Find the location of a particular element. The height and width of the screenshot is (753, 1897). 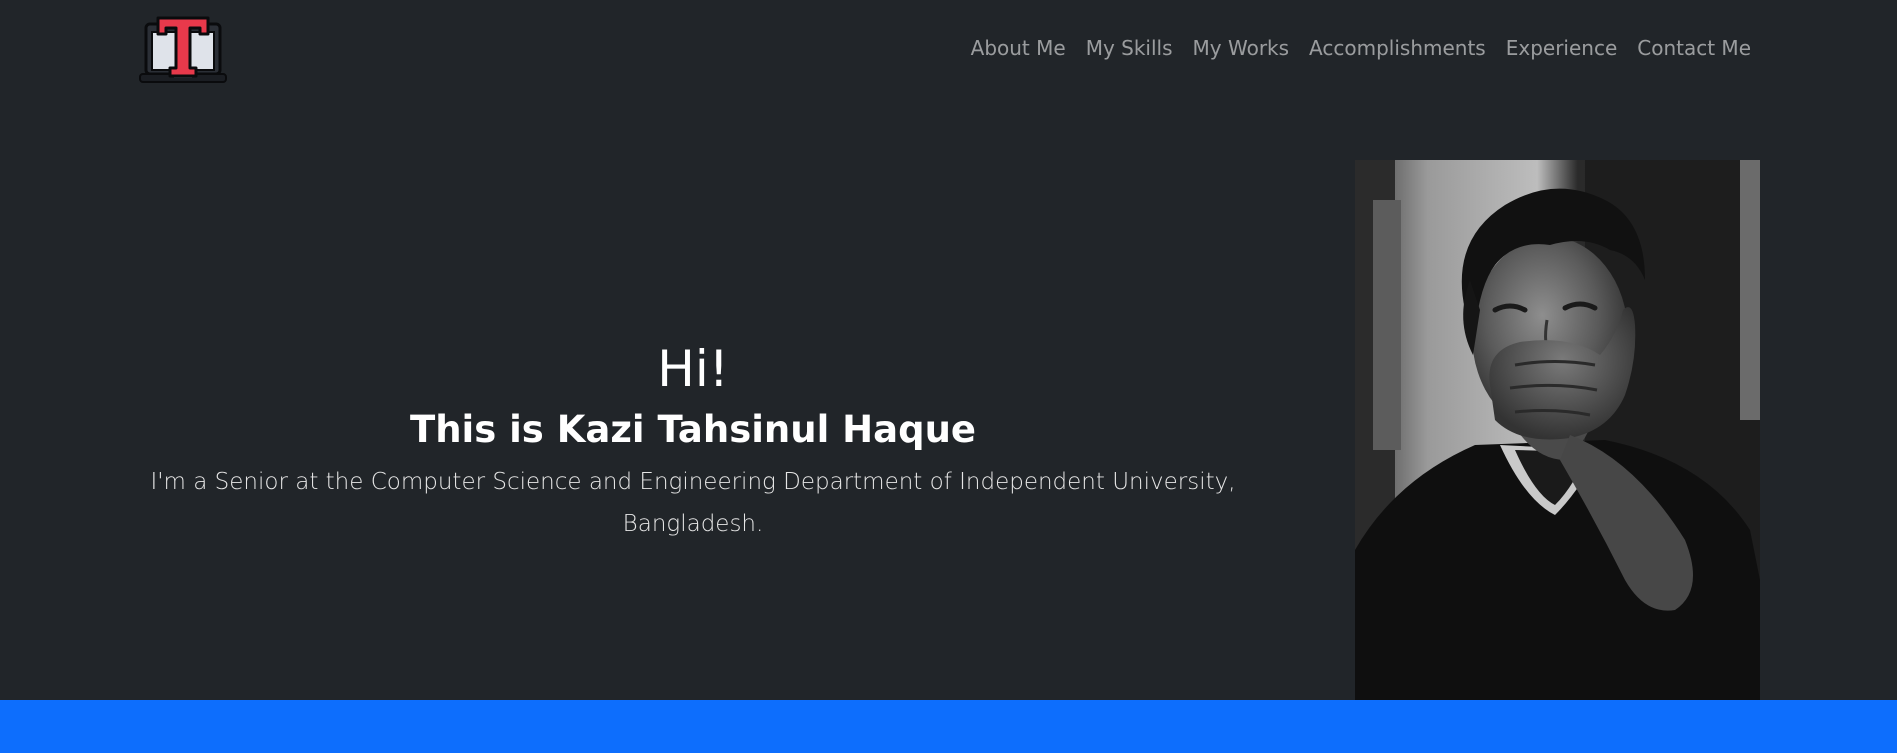

hero-name: This is Kazi Tahsinul Haque is located at coordinates (693, 429).